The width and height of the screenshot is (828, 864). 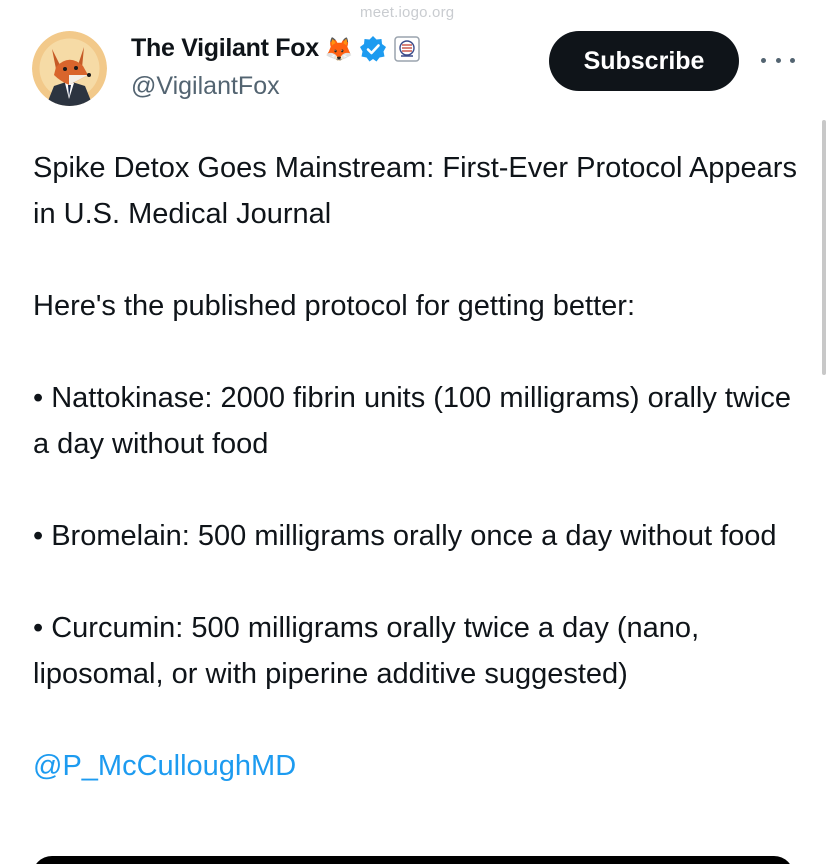 I want to click on verified-badge-icon, so click(x=373, y=49).